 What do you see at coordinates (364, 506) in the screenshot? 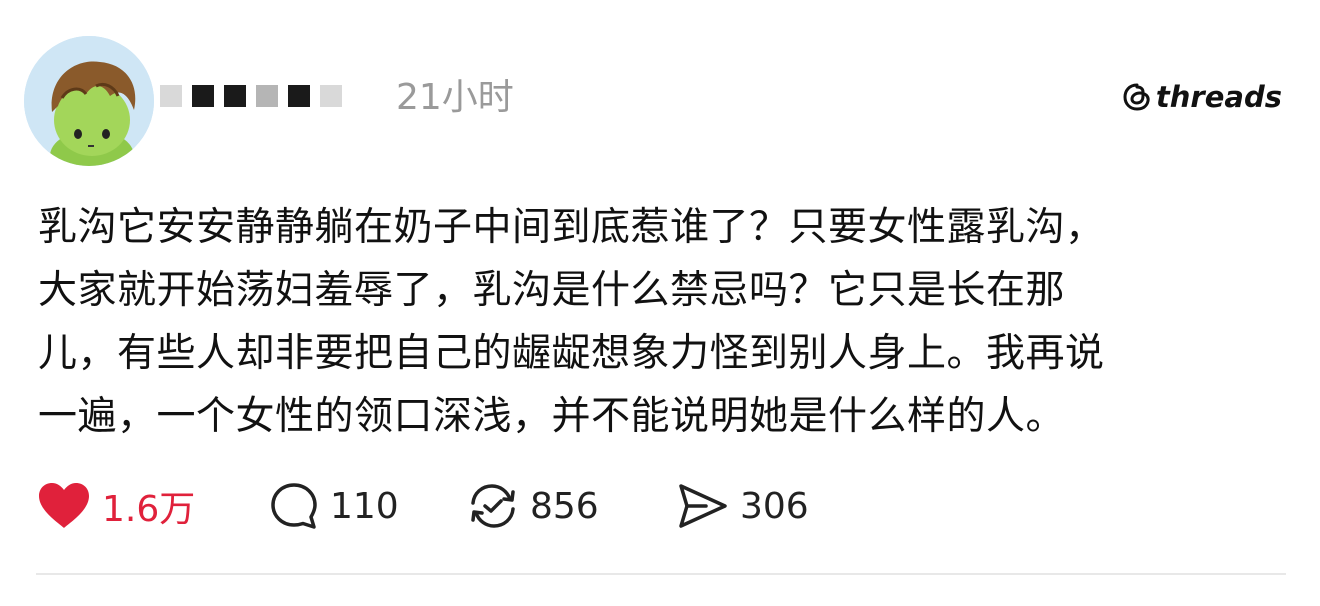
I see `comment-count: 110` at bounding box center [364, 506].